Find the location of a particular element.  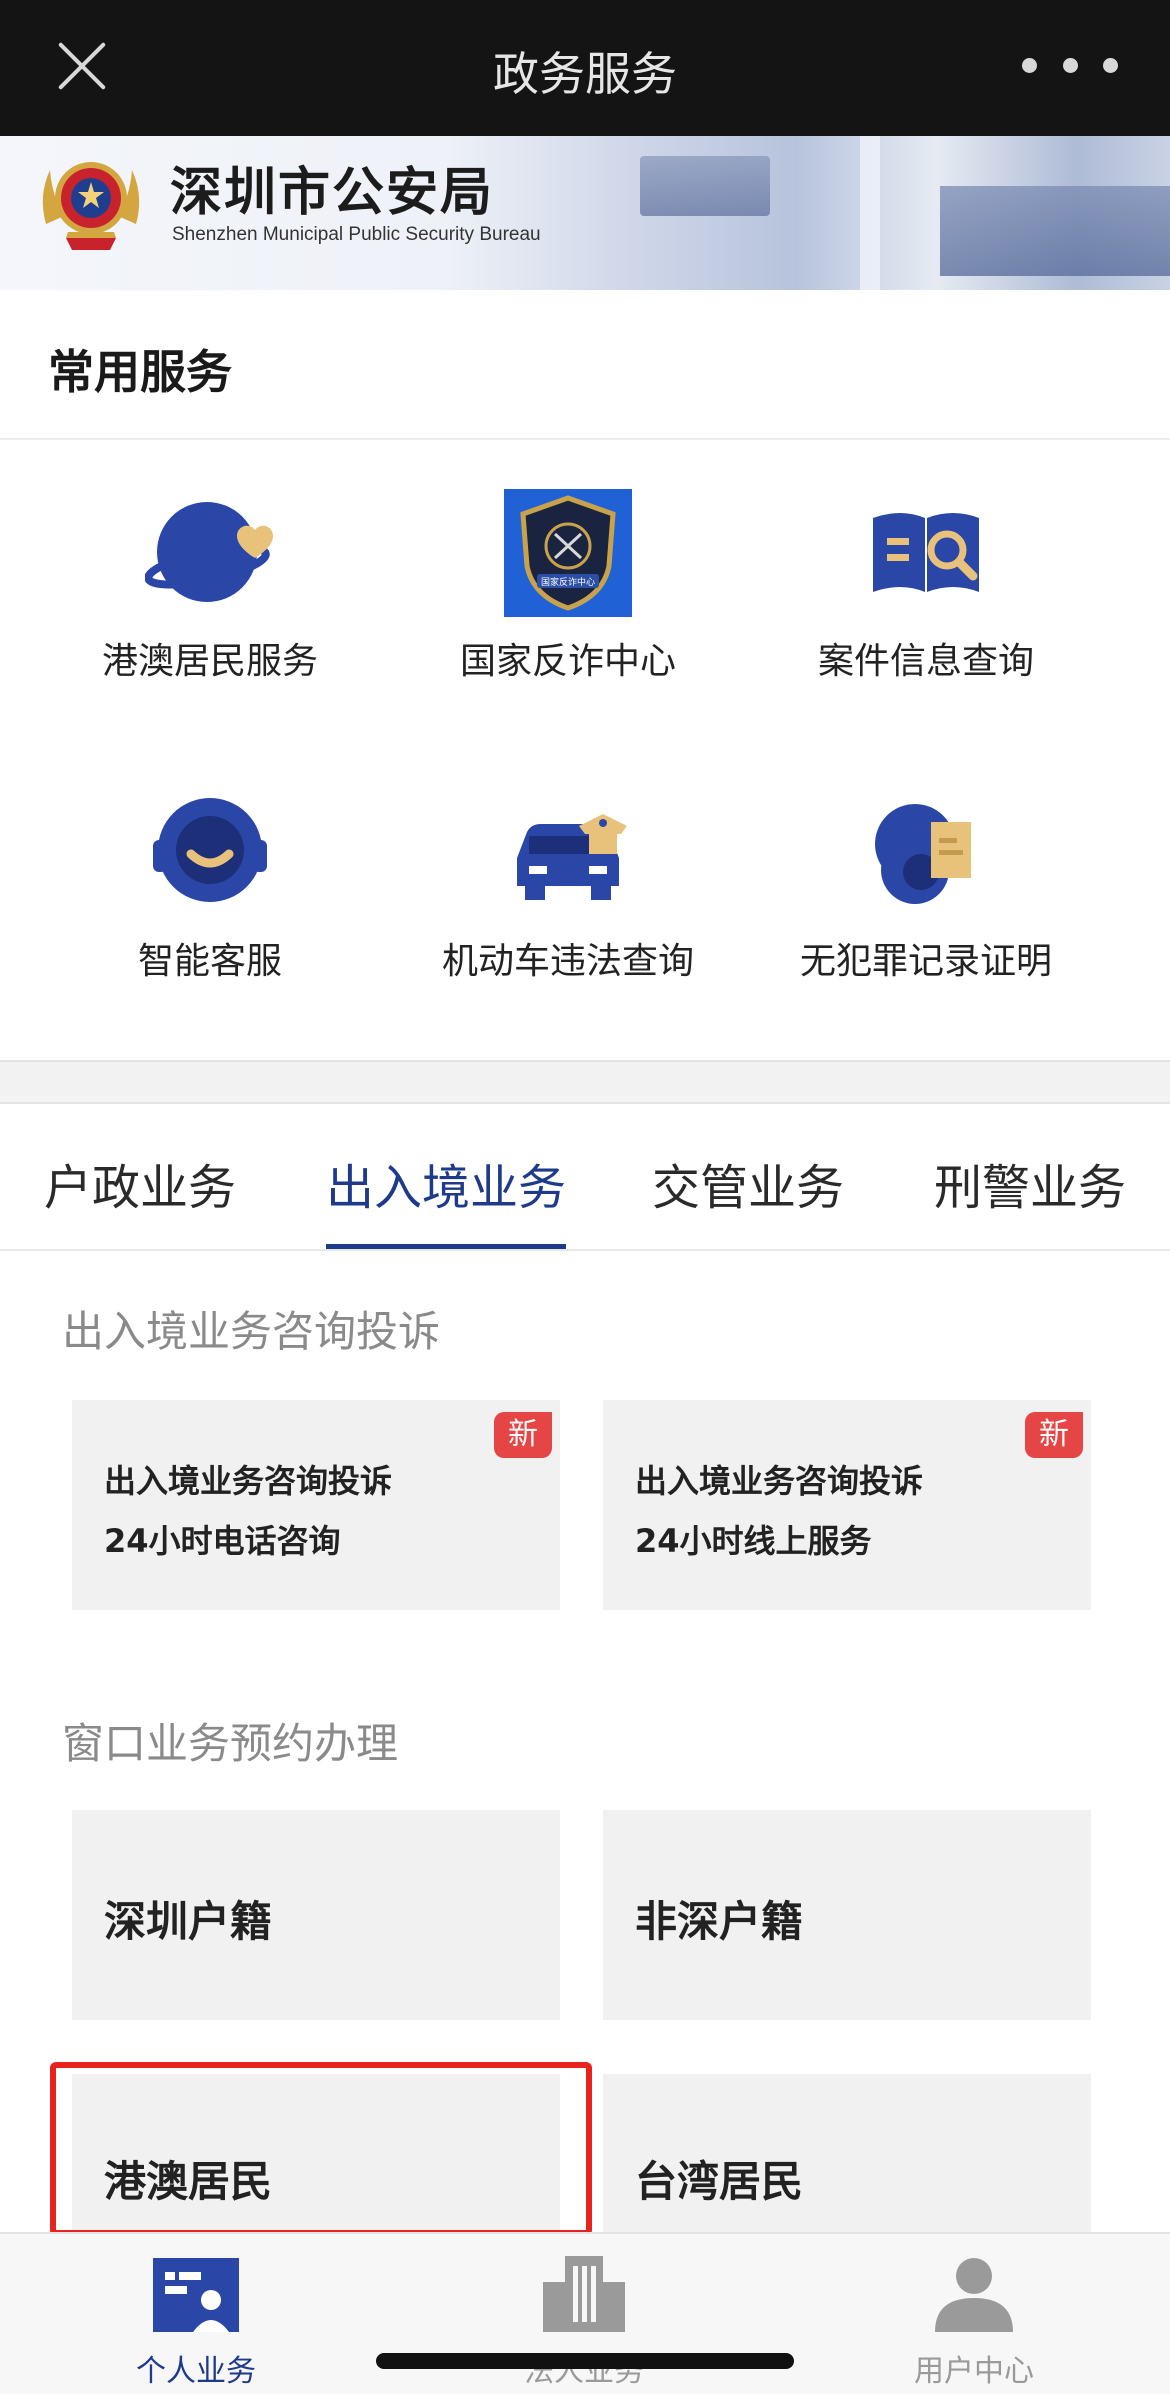

anti-fraud-shield-icon: 国家反诈中心 is located at coordinates (568, 553).